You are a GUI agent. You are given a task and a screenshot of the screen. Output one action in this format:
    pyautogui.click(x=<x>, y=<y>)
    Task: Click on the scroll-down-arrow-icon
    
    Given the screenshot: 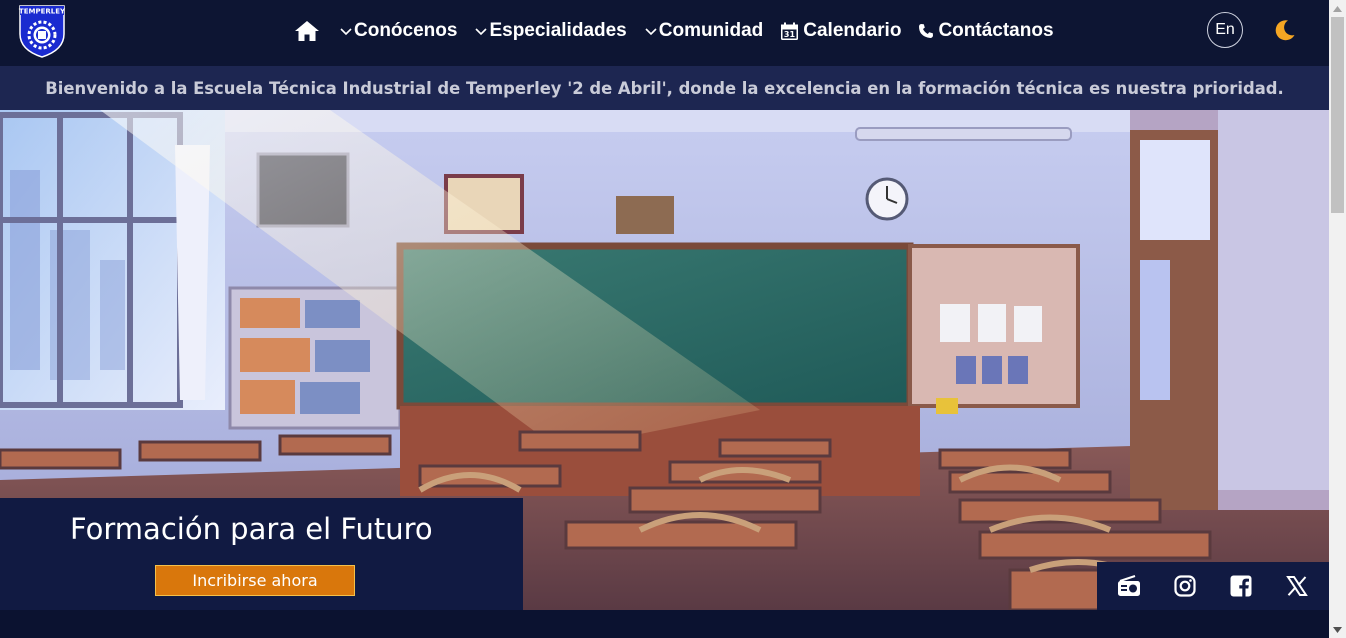 What is the action you would take?
    pyautogui.click(x=1337, y=629)
    